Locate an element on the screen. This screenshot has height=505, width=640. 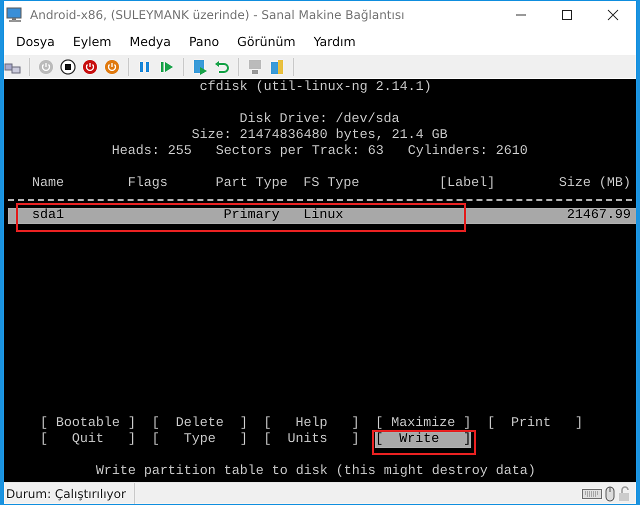
disk-info: Size: 21474836480 bytes, 21.4 GB is located at coordinates (320, 136).